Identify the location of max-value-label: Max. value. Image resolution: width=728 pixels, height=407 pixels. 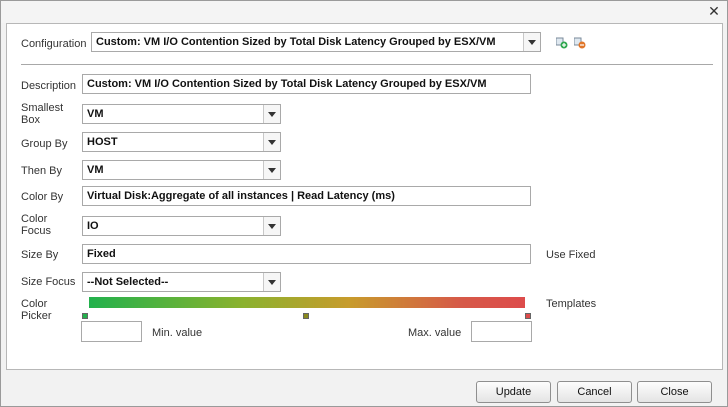
(435, 333).